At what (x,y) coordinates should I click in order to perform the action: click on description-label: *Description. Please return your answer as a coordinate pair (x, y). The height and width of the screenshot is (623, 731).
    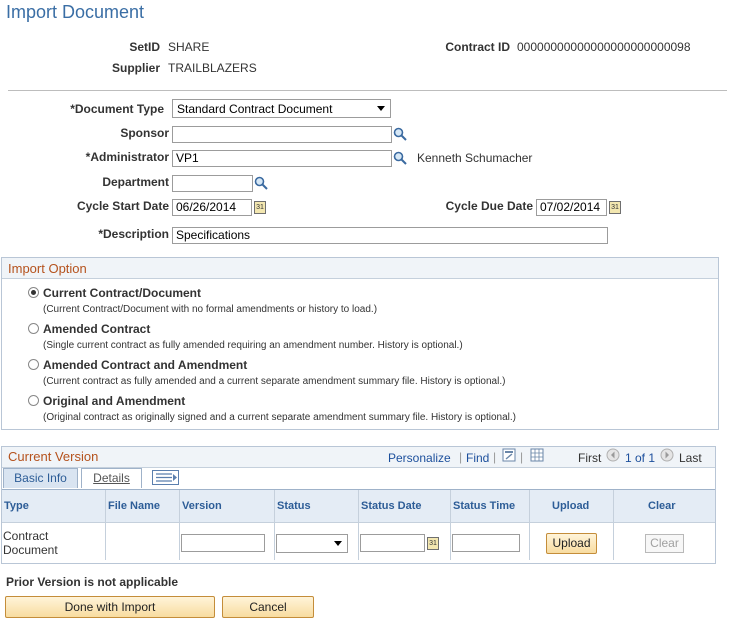
    Looking at the image, I should click on (133, 234).